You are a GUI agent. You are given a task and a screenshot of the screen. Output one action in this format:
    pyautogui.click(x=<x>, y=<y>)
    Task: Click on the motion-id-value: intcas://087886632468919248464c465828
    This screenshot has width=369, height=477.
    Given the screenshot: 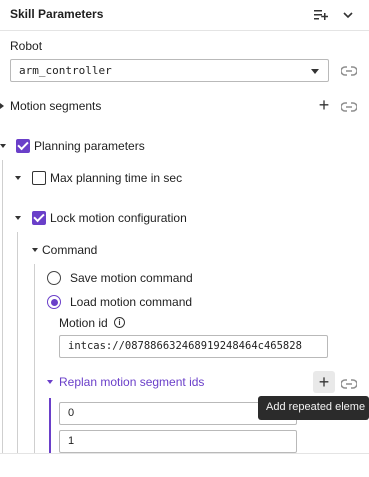 What is the action you would take?
    pyautogui.click(x=185, y=346)
    